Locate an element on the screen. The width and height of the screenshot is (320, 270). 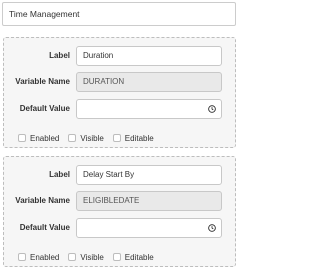
label-input: Duration is located at coordinates (149, 56).